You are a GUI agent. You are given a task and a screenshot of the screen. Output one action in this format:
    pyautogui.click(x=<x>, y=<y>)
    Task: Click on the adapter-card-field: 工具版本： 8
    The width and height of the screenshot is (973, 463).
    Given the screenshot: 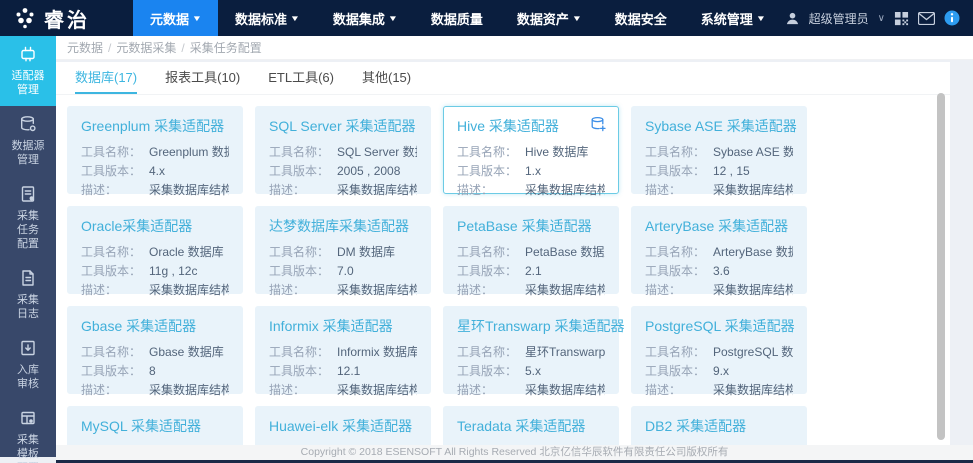 What is the action you would take?
    pyautogui.click(x=155, y=371)
    